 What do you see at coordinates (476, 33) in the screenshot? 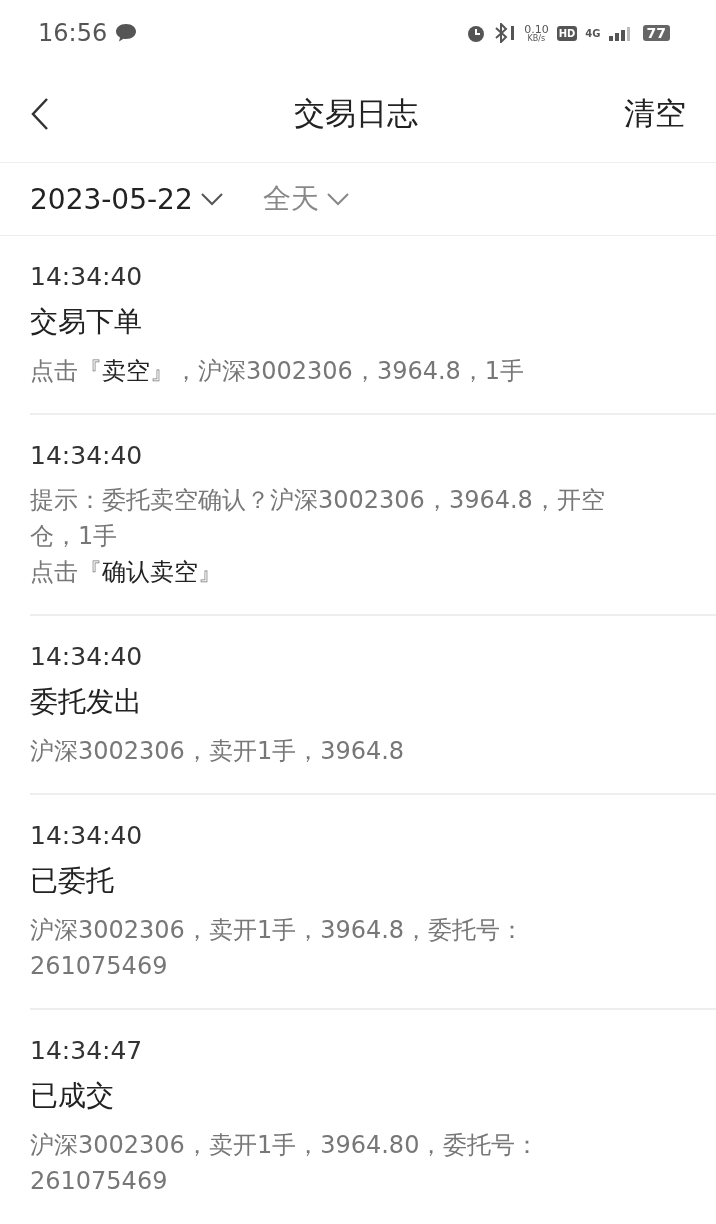
I see `alarm-icon` at bounding box center [476, 33].